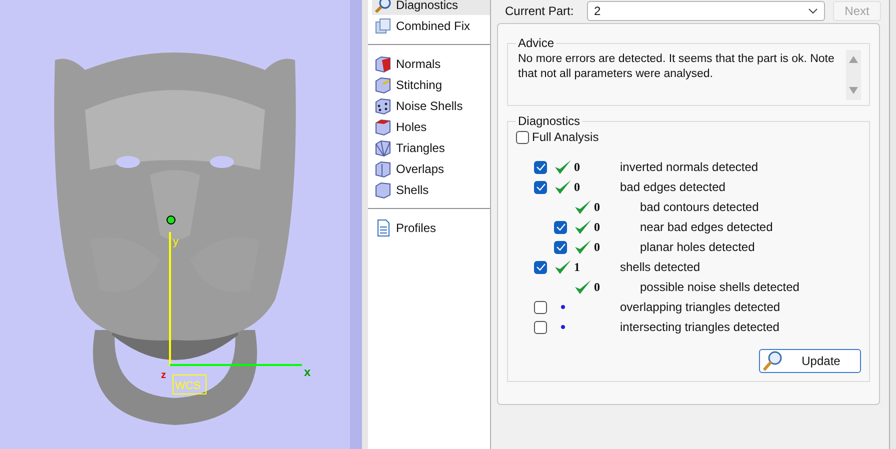 This screenshot has height=449, width=896. Describe the element at coordinates (431, 189) in the screenshot. I see `nav-item: Shells` at that location.